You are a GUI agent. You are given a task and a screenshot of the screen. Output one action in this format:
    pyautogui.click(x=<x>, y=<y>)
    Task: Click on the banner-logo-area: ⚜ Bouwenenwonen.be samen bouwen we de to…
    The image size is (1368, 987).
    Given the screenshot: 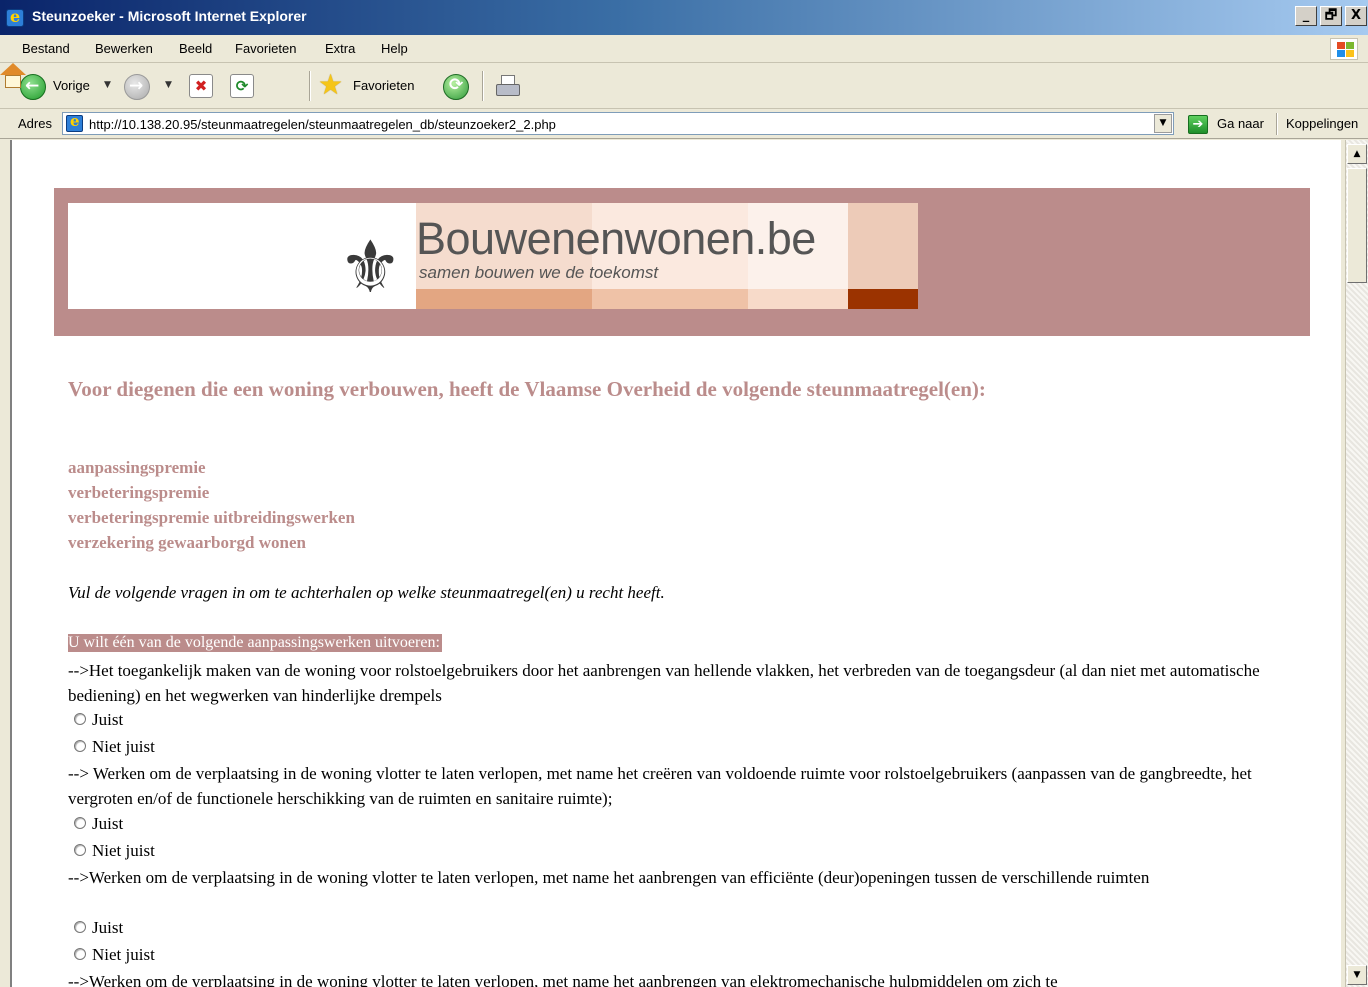 What is the action you would take?
    pyautogui.click(x=493, y=256)
    